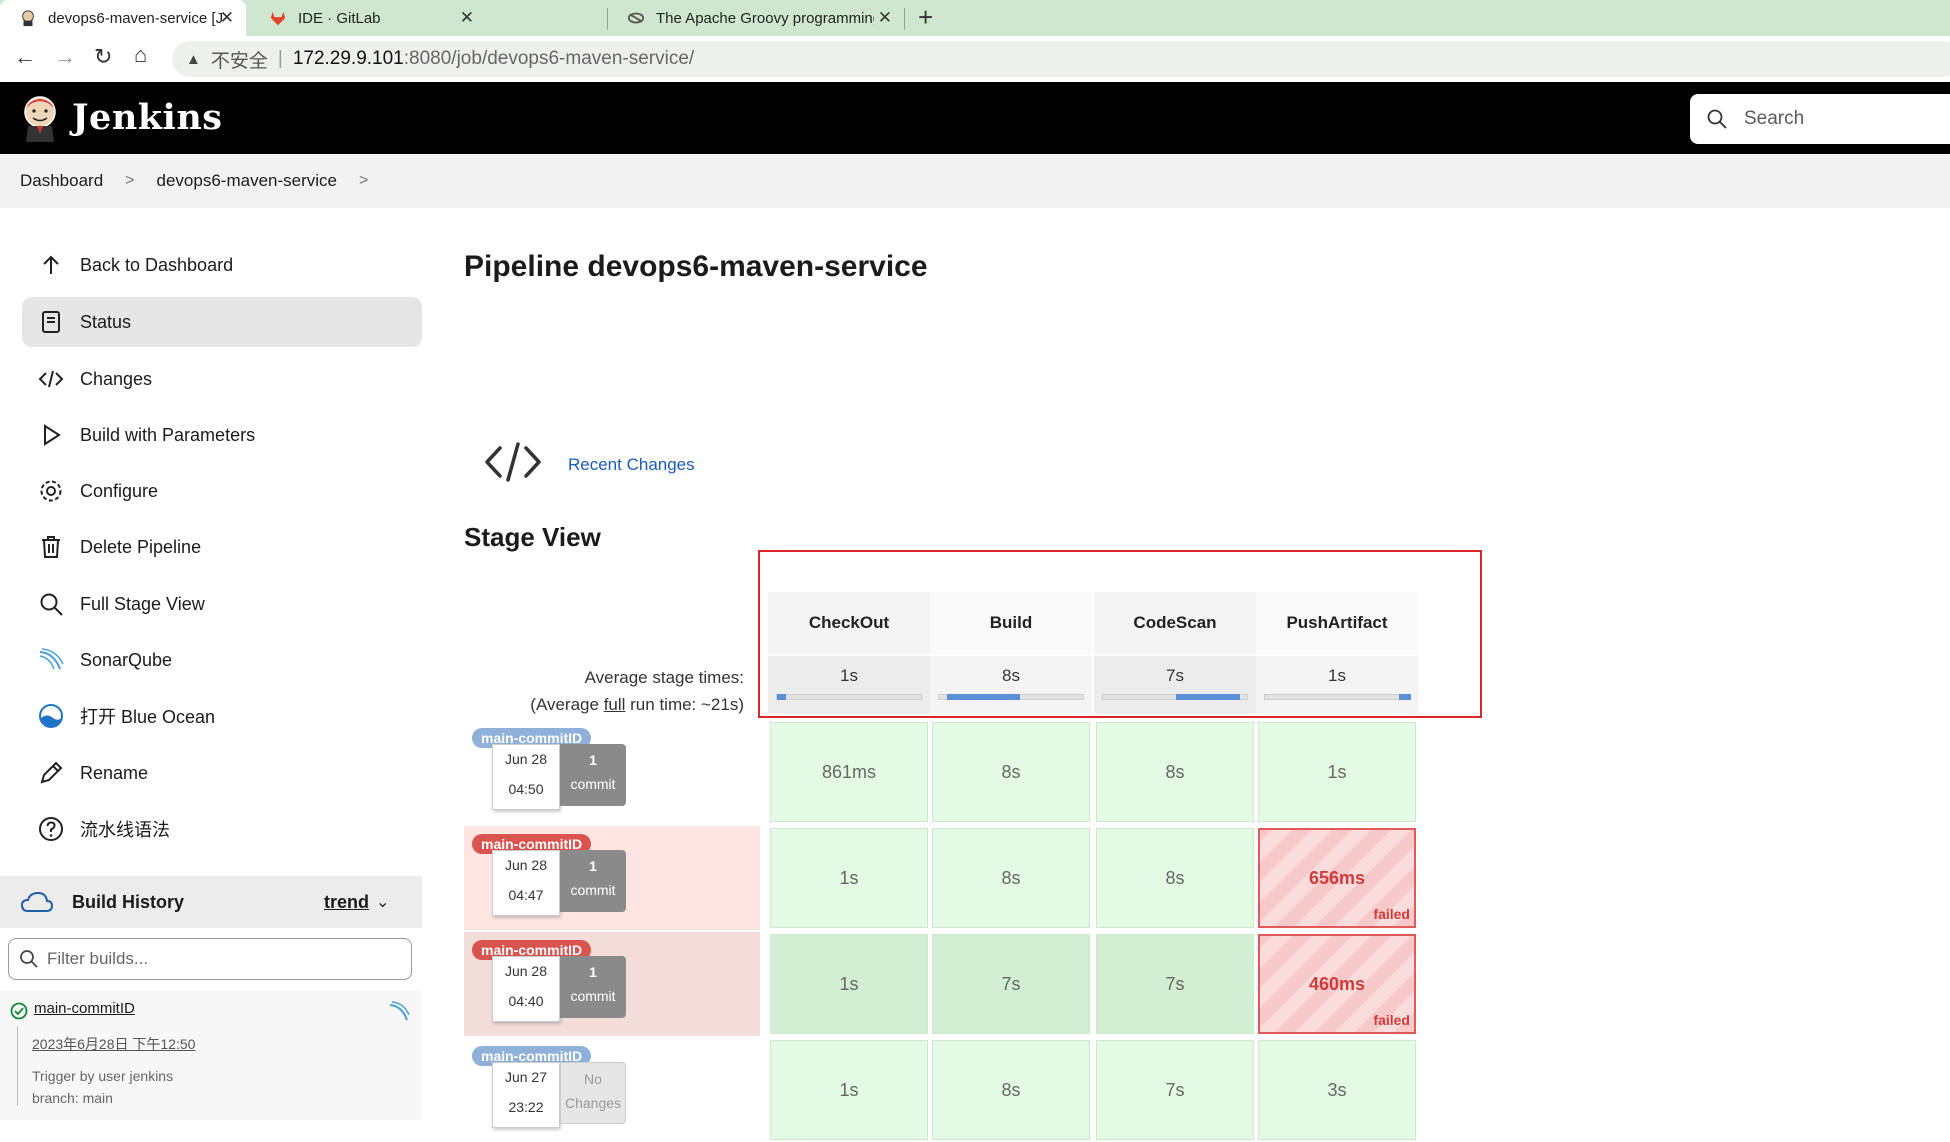 The width and height of the screenshot is (1950, 1142). Describe the element at coordinates (247, 181) in the screenshot. I see `breadcrumb-job: devops6-maven-service` at that location.